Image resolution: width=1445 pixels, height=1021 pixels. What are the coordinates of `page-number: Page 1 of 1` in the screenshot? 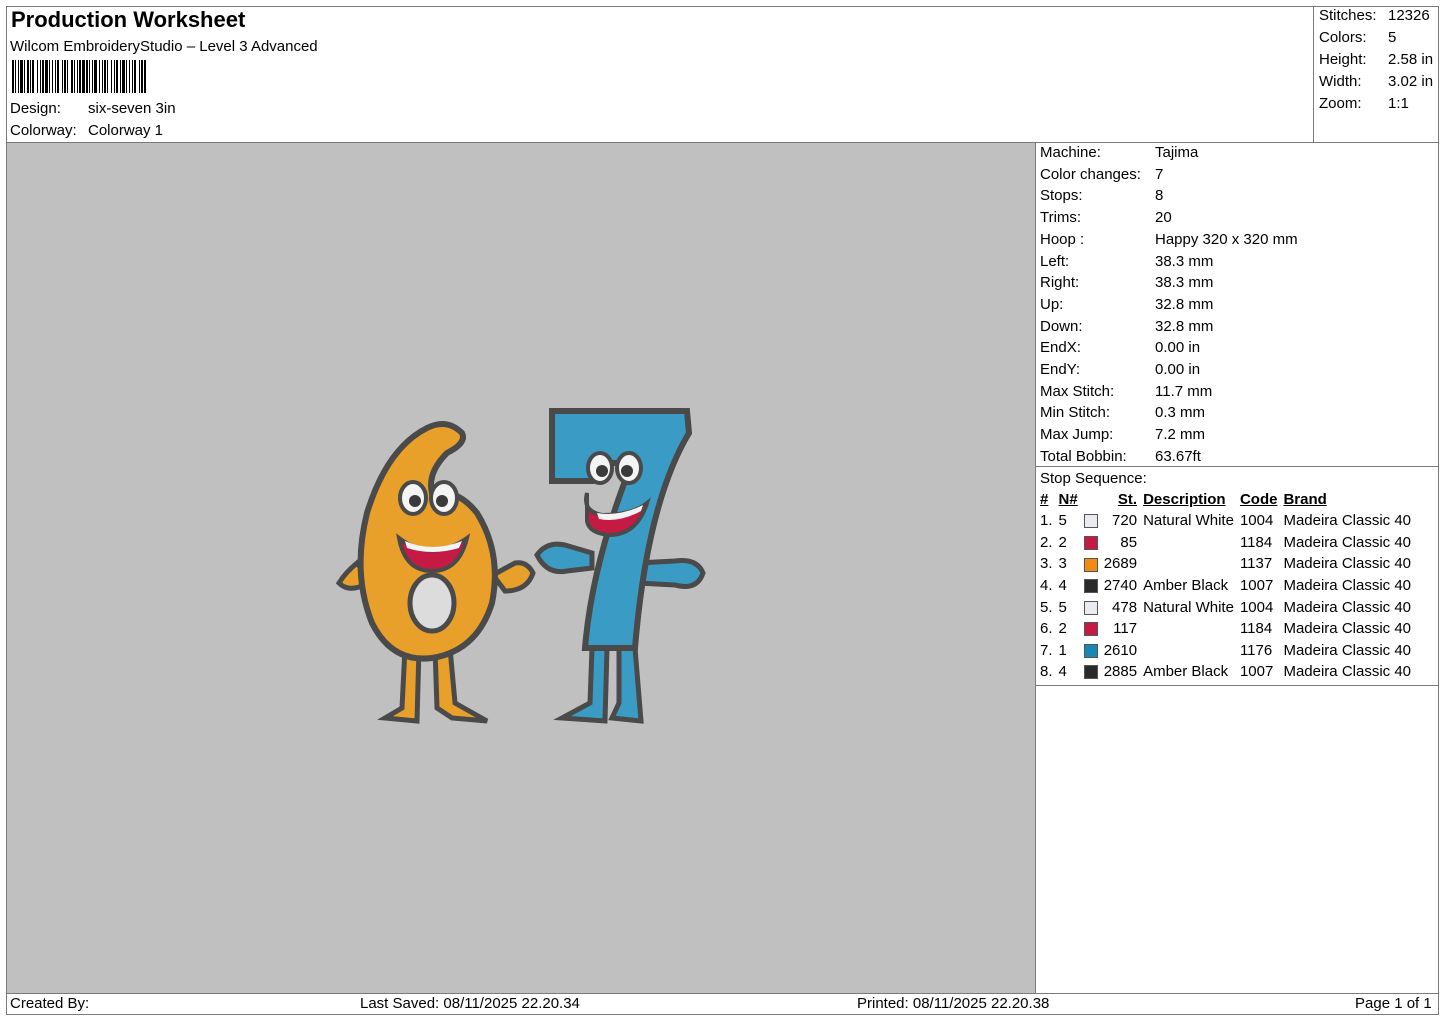 It's located at (1393, 1003).